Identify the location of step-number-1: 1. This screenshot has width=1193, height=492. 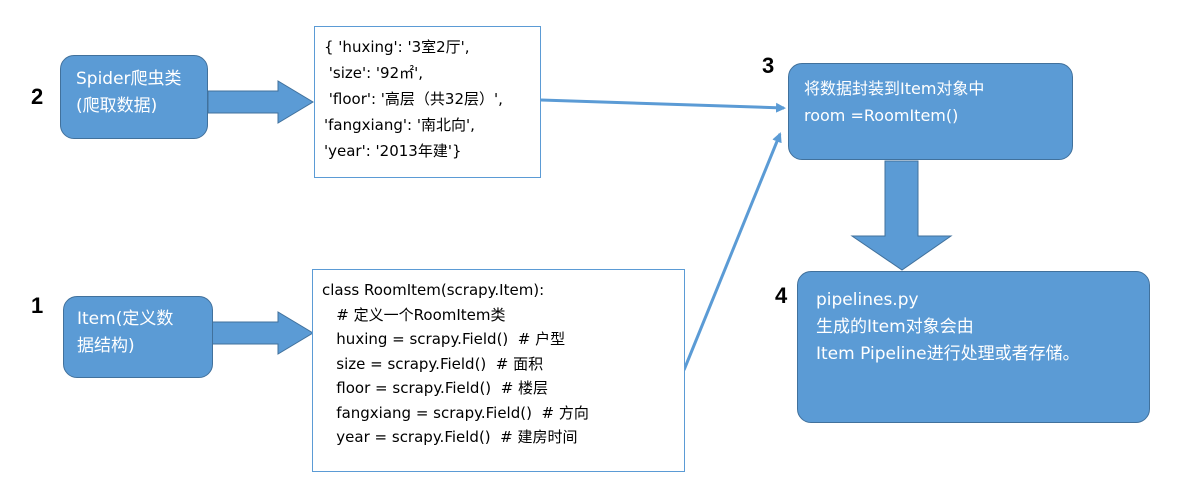
(37, 305).